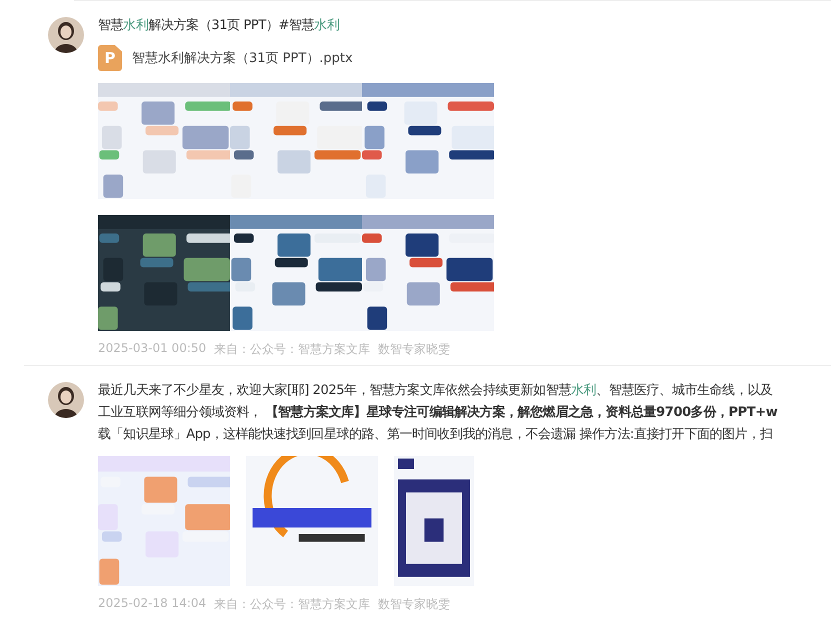  What do you see at coordinates (436, 435) in the screenshot?
I see `post-text: 载「知识星球」App，这样能快速找到回星球的路、第一时间收到我的消息，不会遗漏 操作方法:直接打开下面的图片，扫` at bounding box center [436, 435].